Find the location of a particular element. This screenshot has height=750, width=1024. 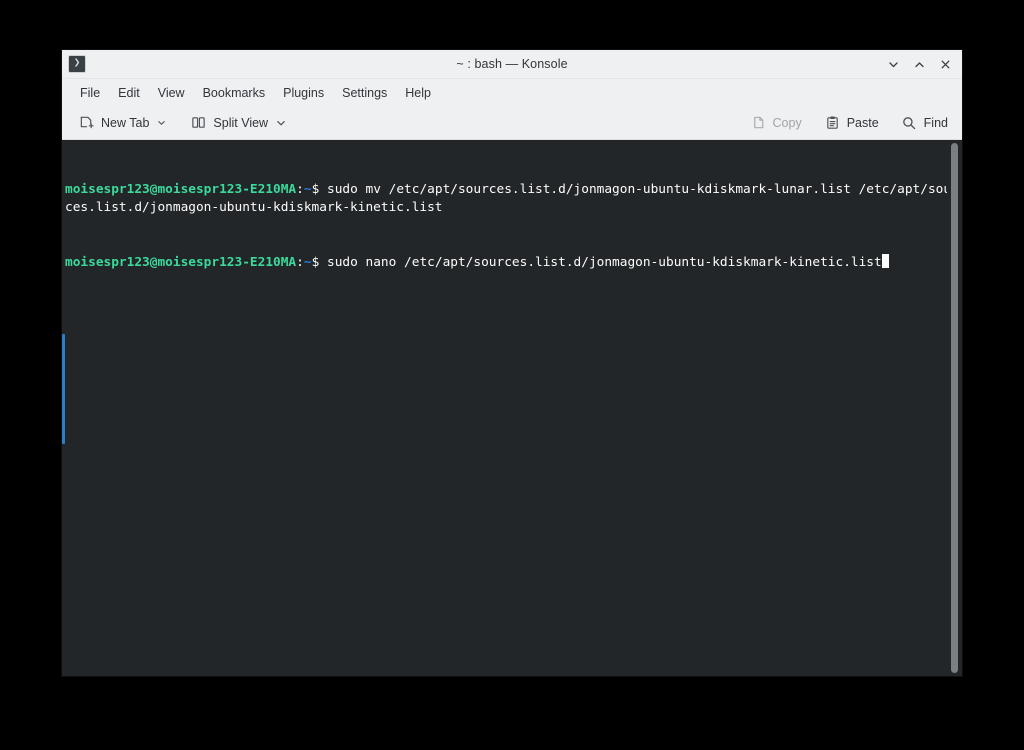

minimize-button is located at coordinates (893, 64).